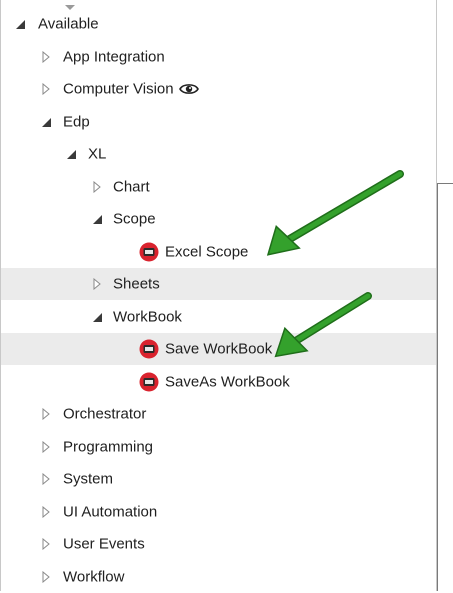 The height and width of the screenshot is (593, 453). Describe the element at coordinates (219, 219) in the screenshot. I see `tree-item-scope: Scope` at that location.